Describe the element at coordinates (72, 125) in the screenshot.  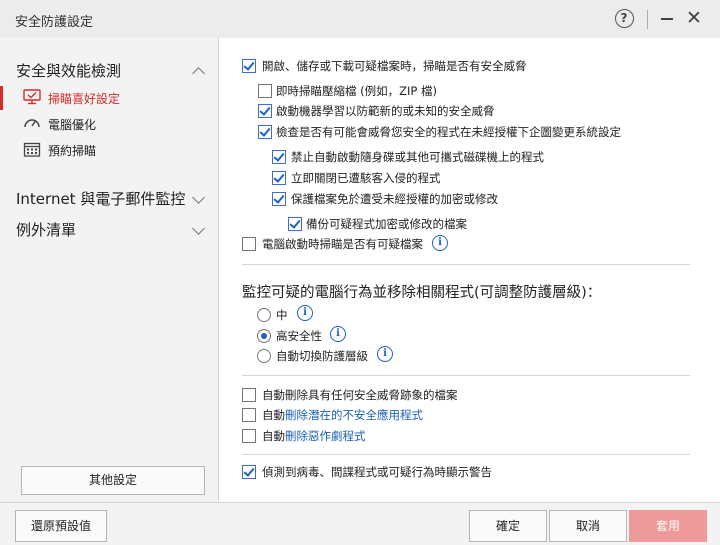
I see `sidebar-item-label: 電腦優化` at that location.